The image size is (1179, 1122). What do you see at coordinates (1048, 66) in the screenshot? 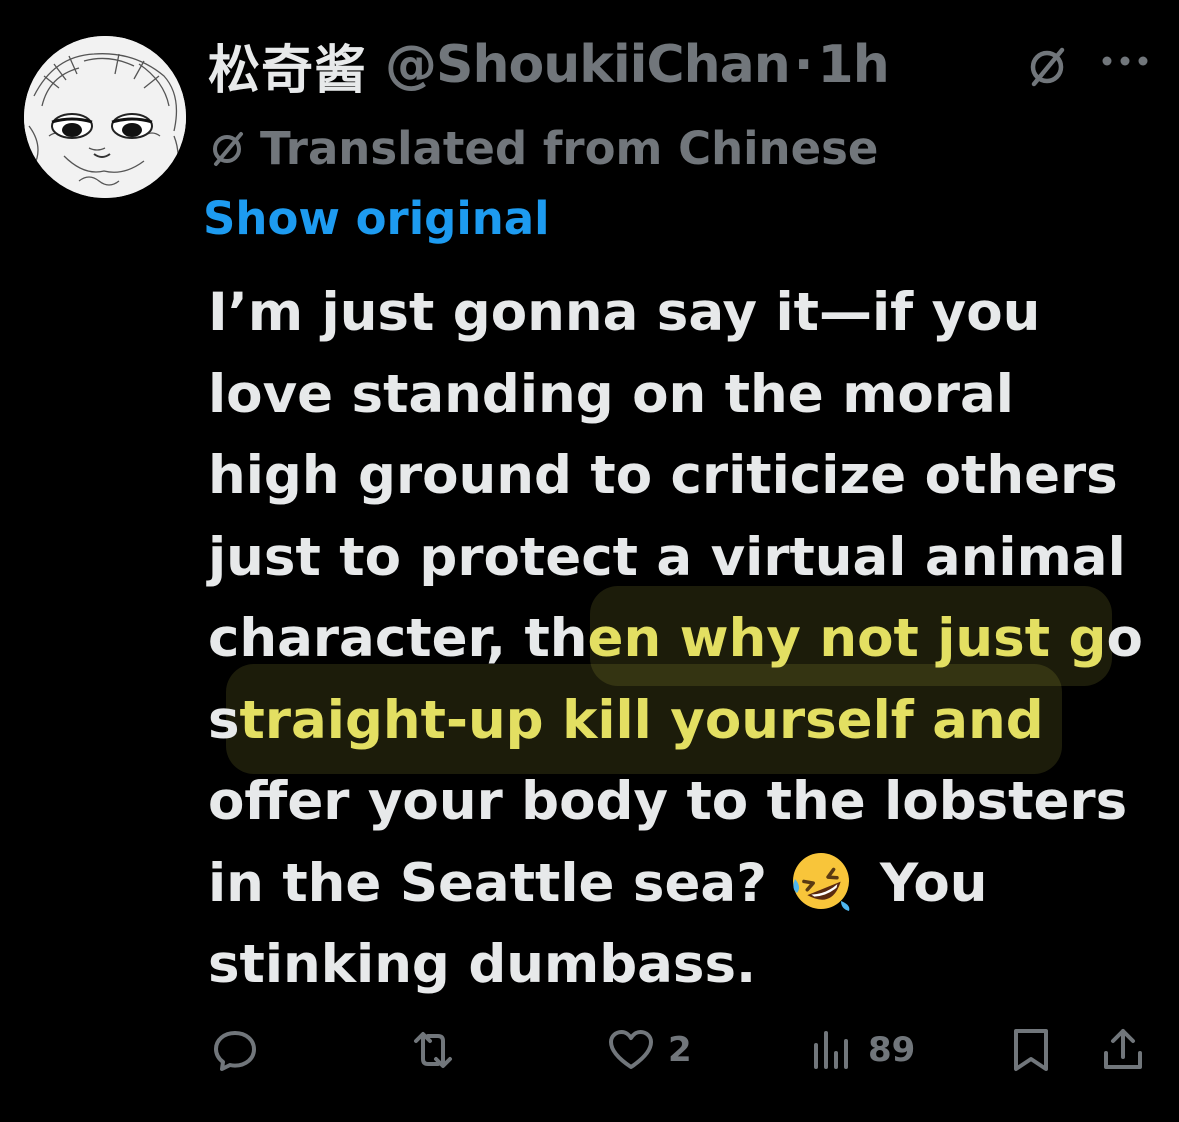
I see `grok-icon` at bounding box center [1048, 66].